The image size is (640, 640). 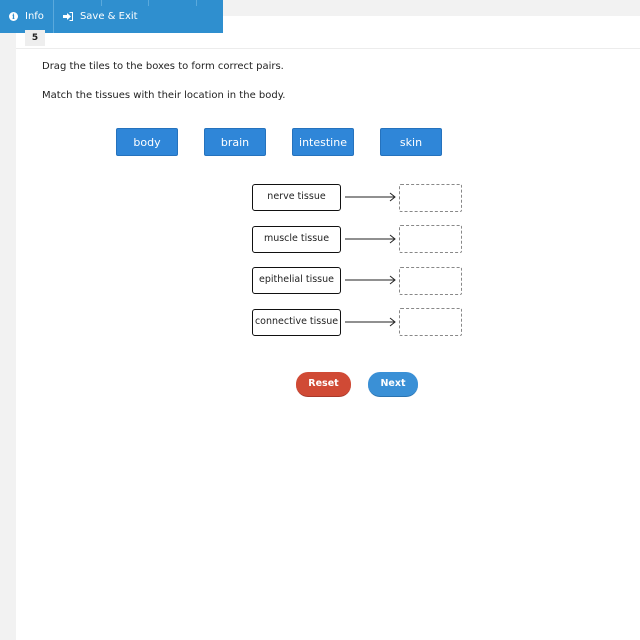 I want to click on save-exit-button: Save & Exit, so click(x=99, y=16).